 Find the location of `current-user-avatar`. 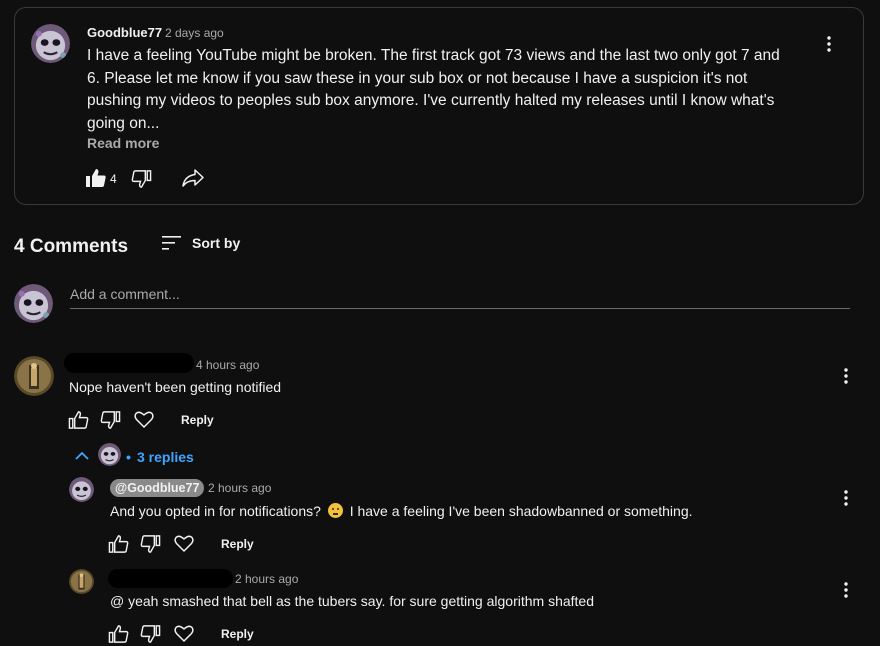

current-user-avatar is located at coordinates (33, 303).